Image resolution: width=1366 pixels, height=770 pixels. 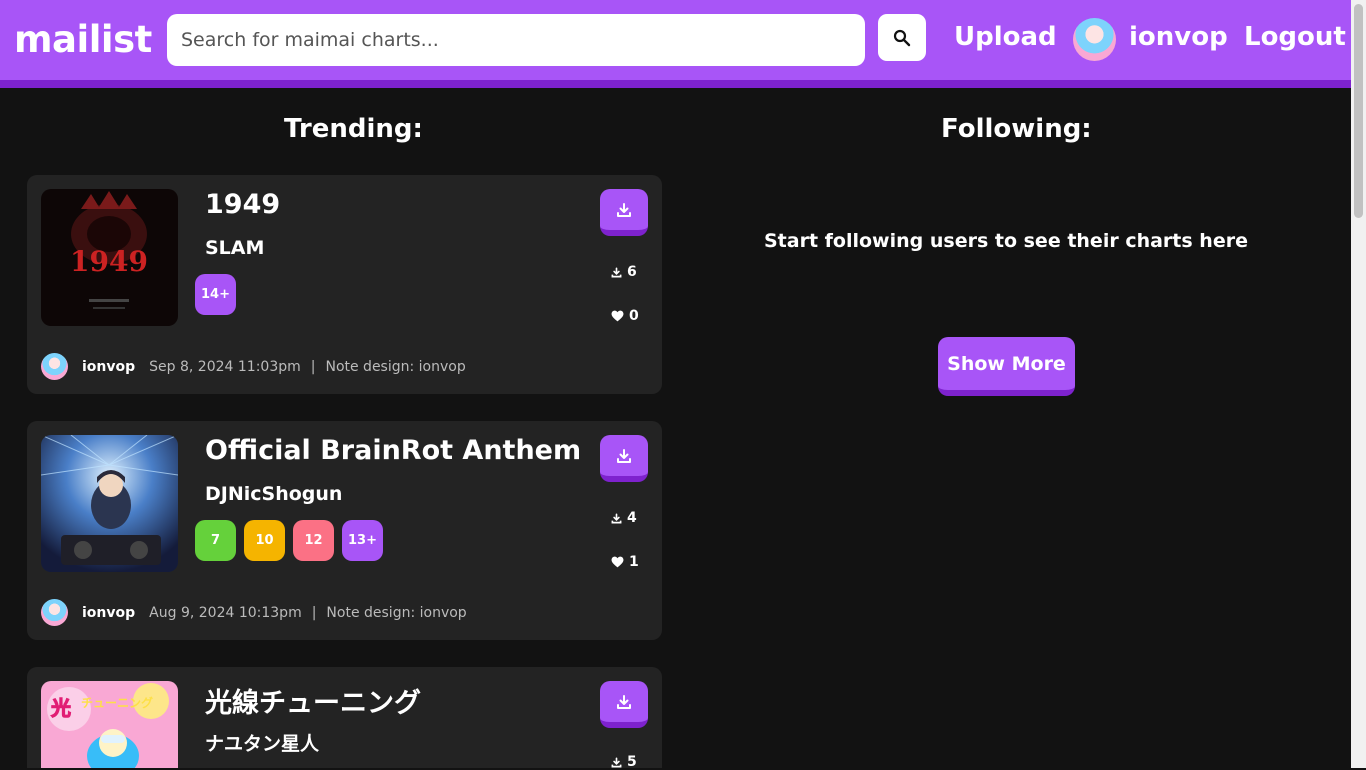 I want to click on logout-link: Logout, so click(x=1295, y=37).